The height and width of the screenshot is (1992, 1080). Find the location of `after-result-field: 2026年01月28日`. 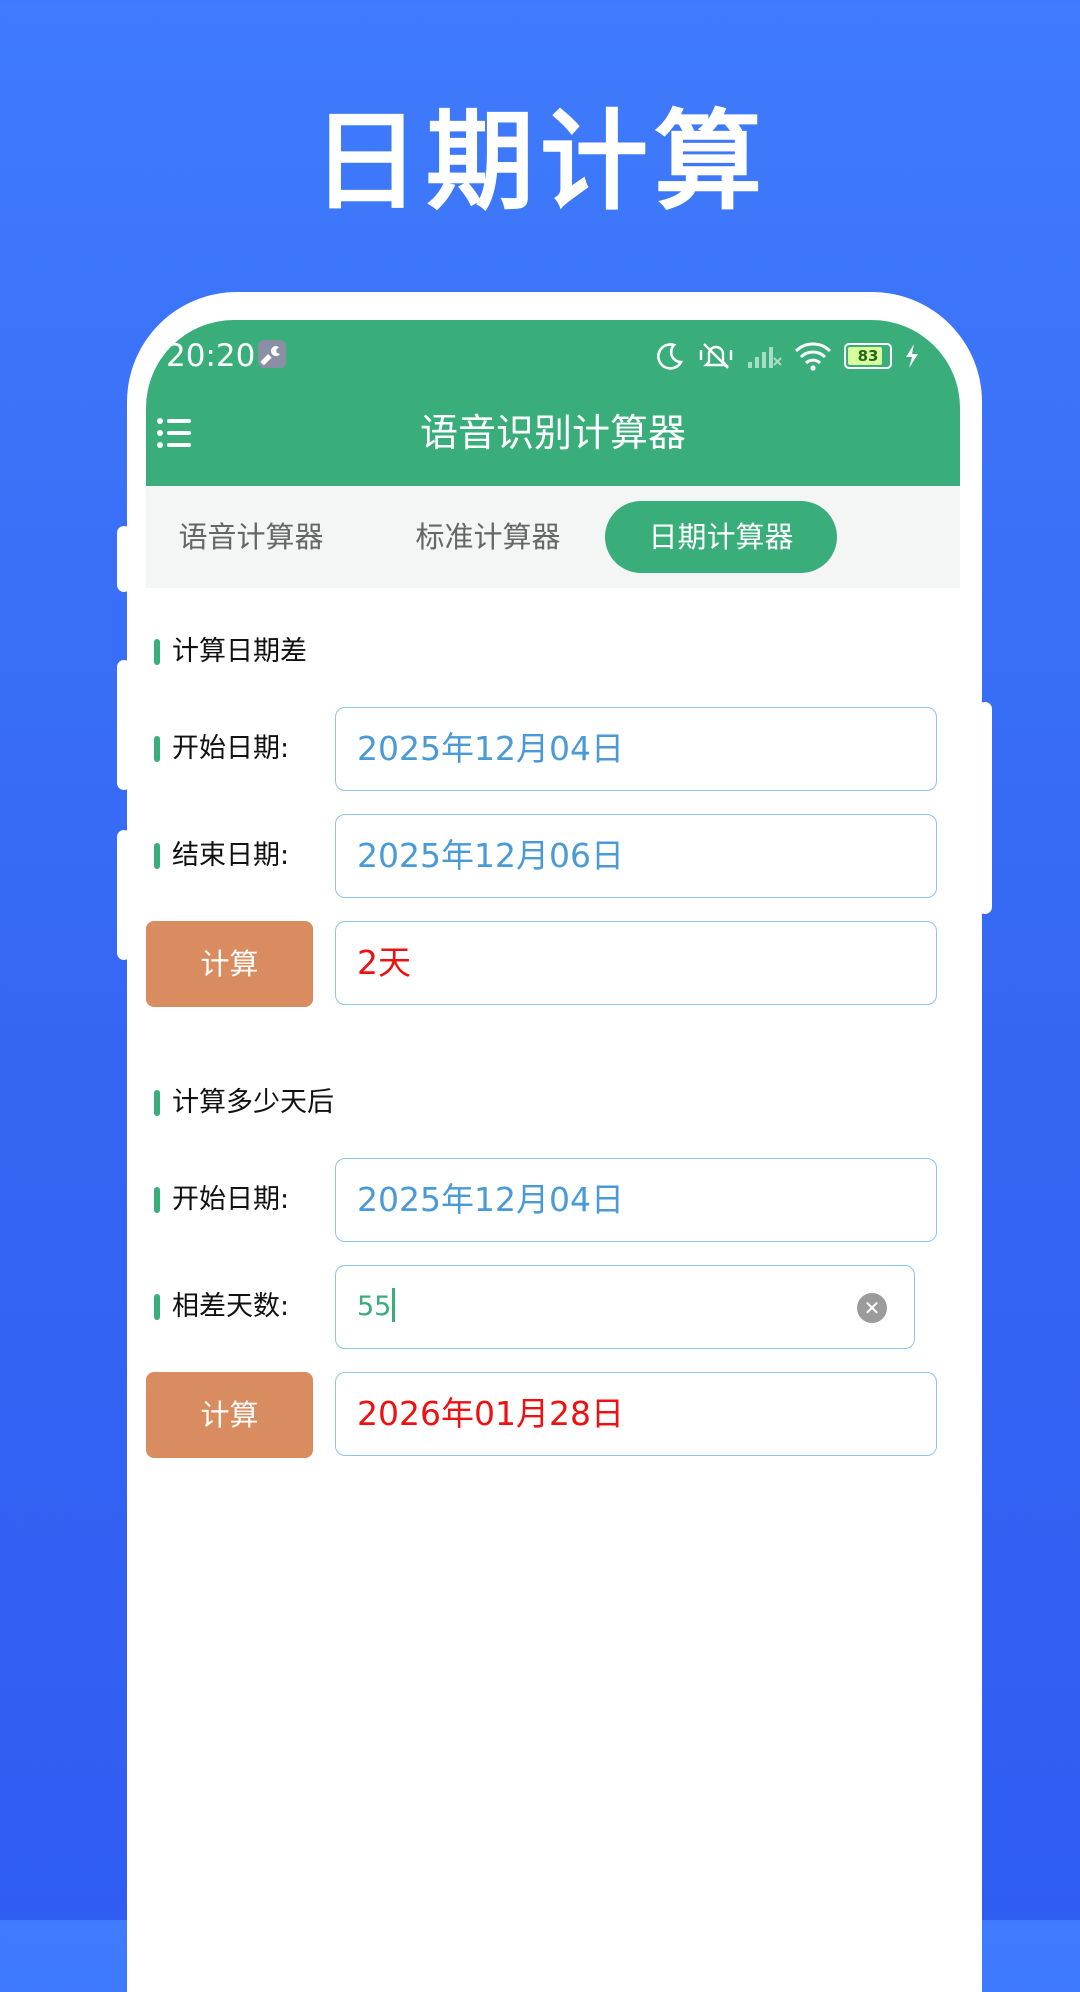

after-result-field: 2026年01月28日 is located at coordinates (636, 1414).